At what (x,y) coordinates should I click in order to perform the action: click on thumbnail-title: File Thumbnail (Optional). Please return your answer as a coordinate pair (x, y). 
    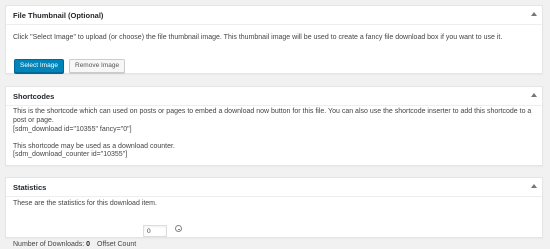
    Looking at the image, I should click on (58, 15).